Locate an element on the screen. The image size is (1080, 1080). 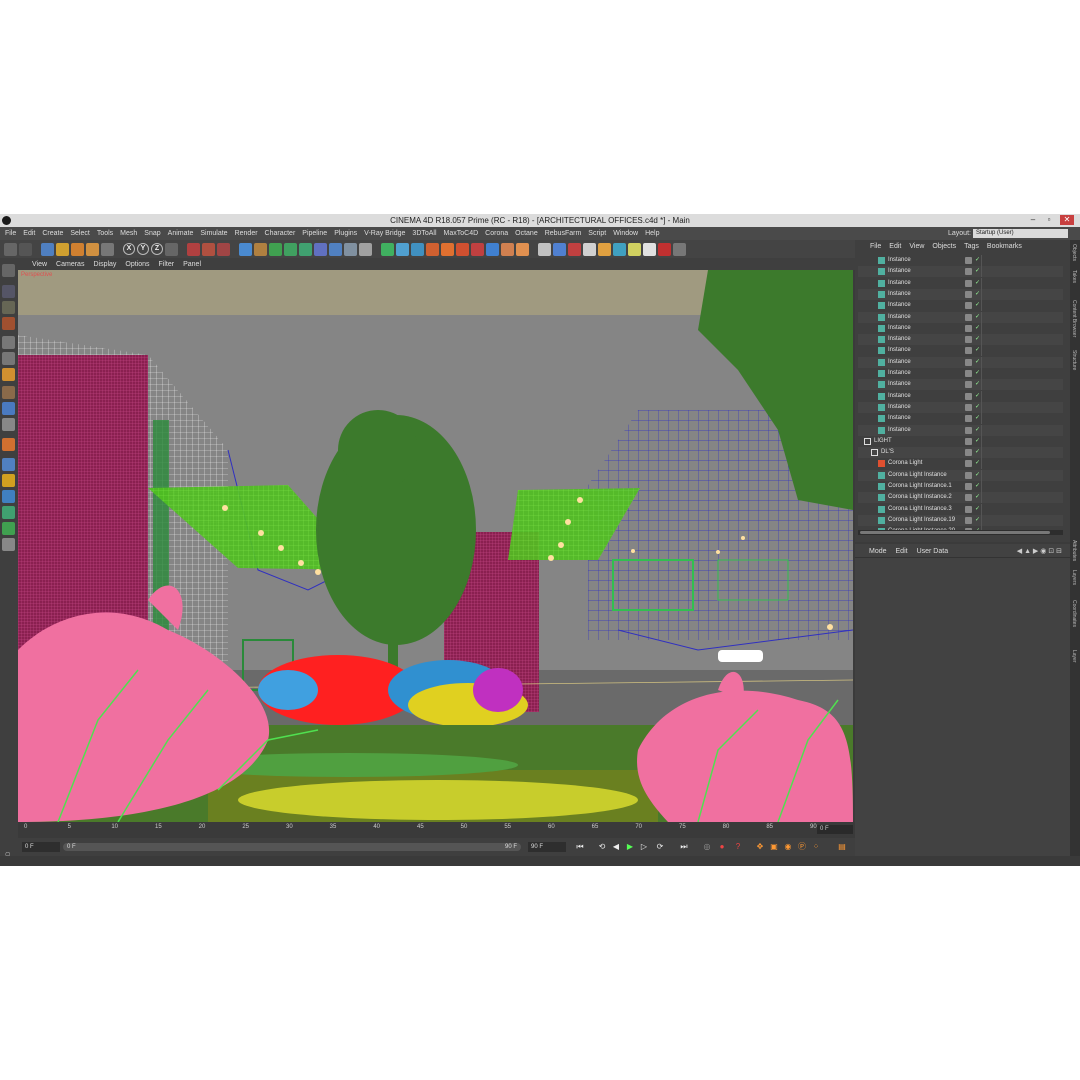
attribute-menu-user-data: User Data is located at coordinates (933, 551).